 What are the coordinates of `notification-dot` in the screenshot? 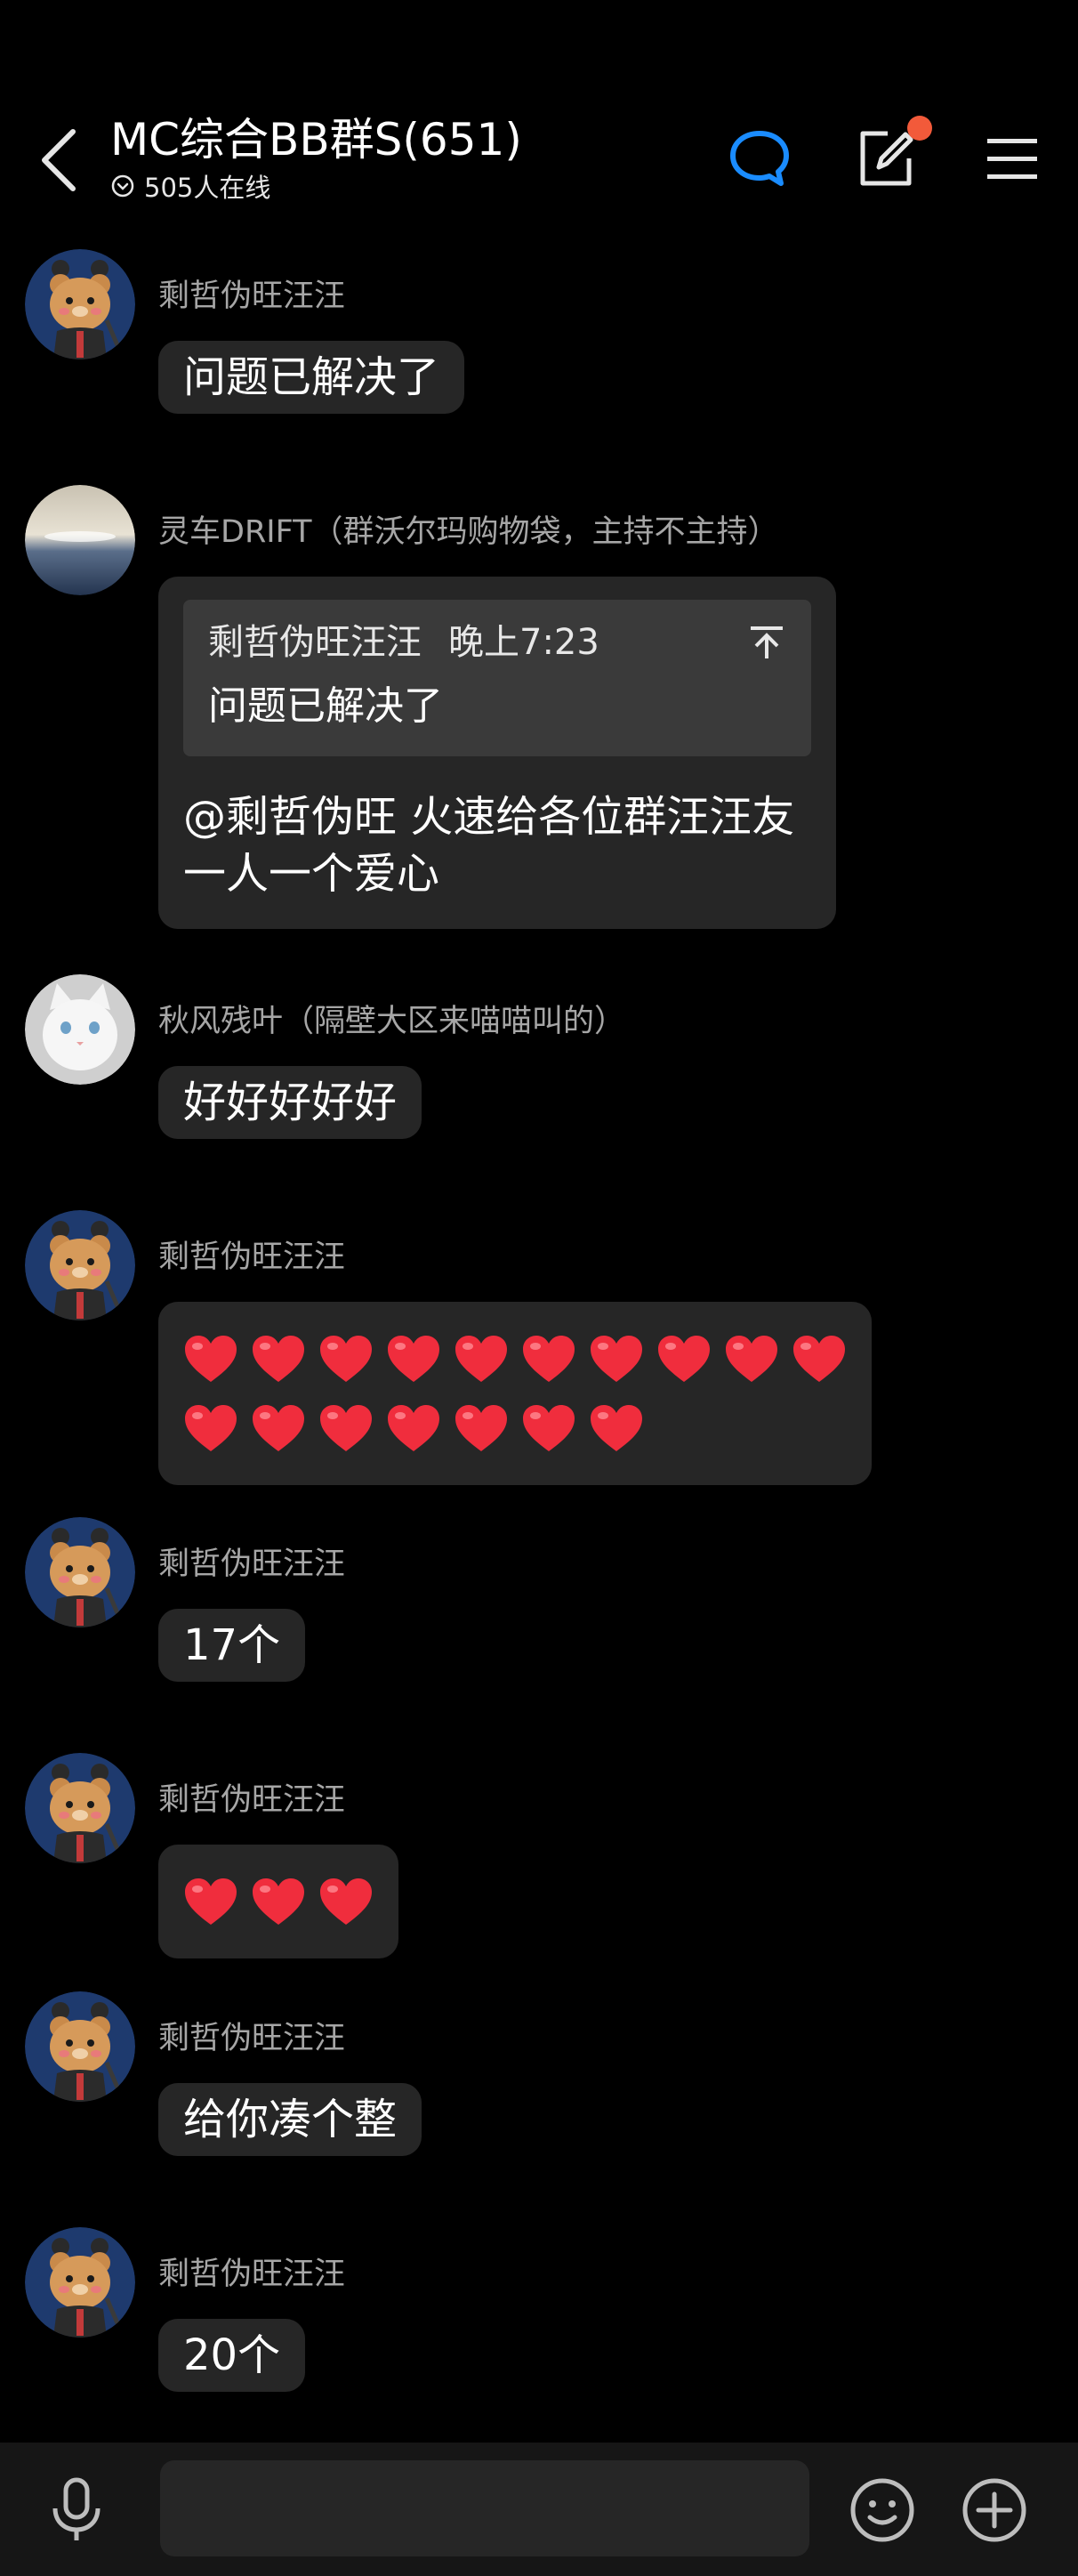 It's located at (919, 128).